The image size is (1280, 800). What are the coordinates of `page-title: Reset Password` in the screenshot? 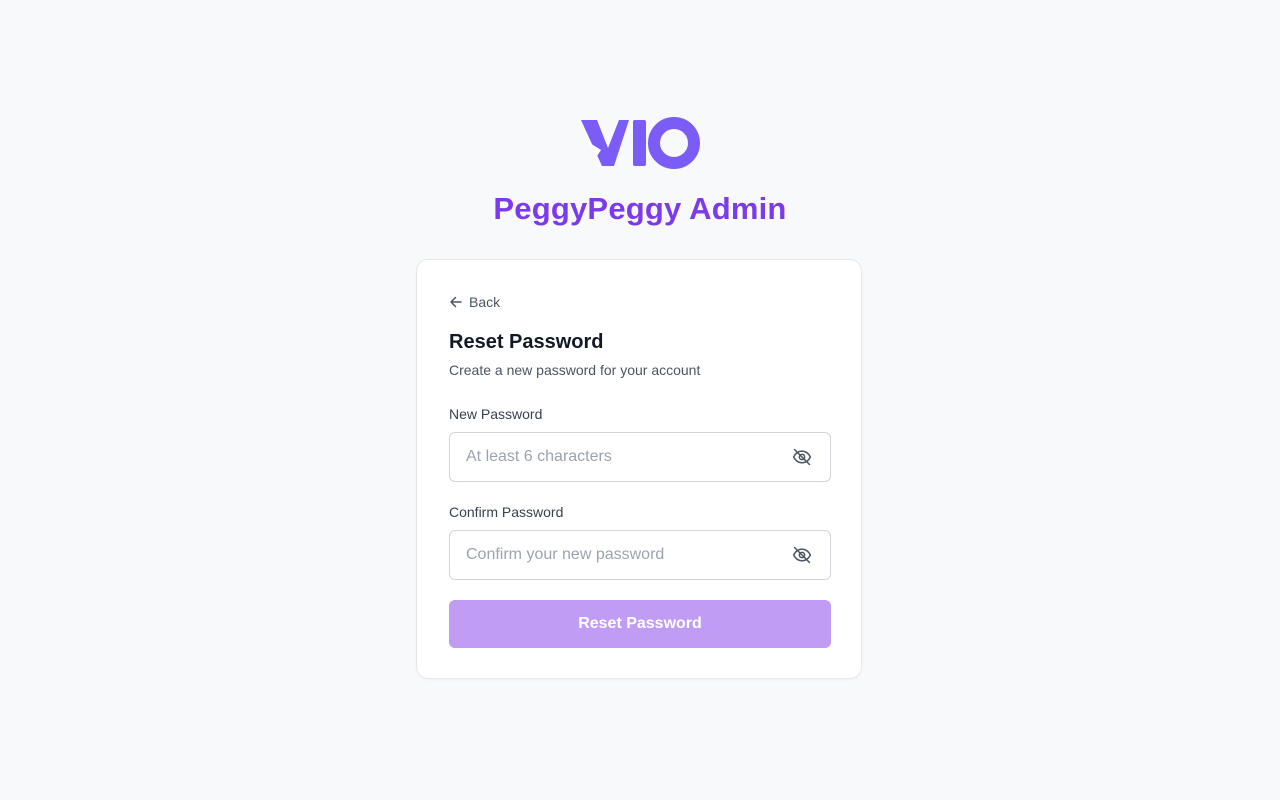 It's located at (526, 342).